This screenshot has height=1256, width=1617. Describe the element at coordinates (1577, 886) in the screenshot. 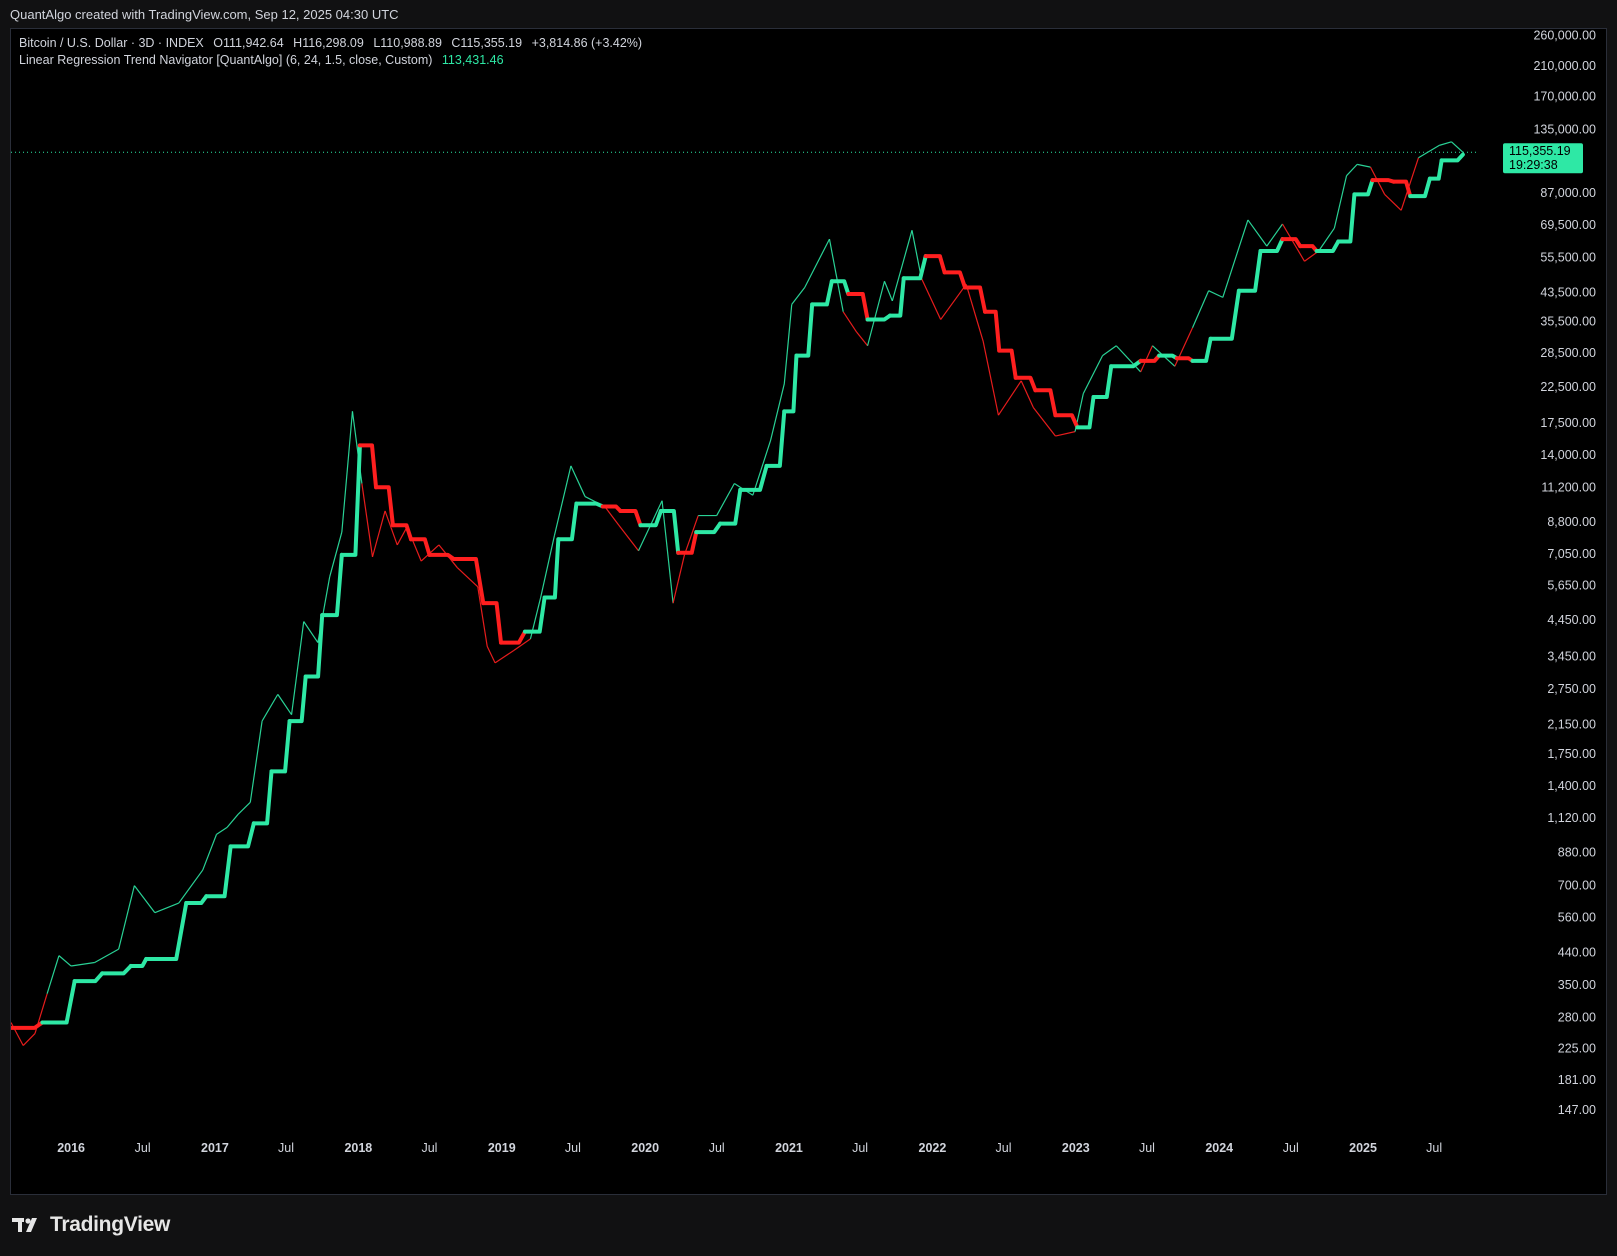

I see `y-tick-label: 700.00` at that location.